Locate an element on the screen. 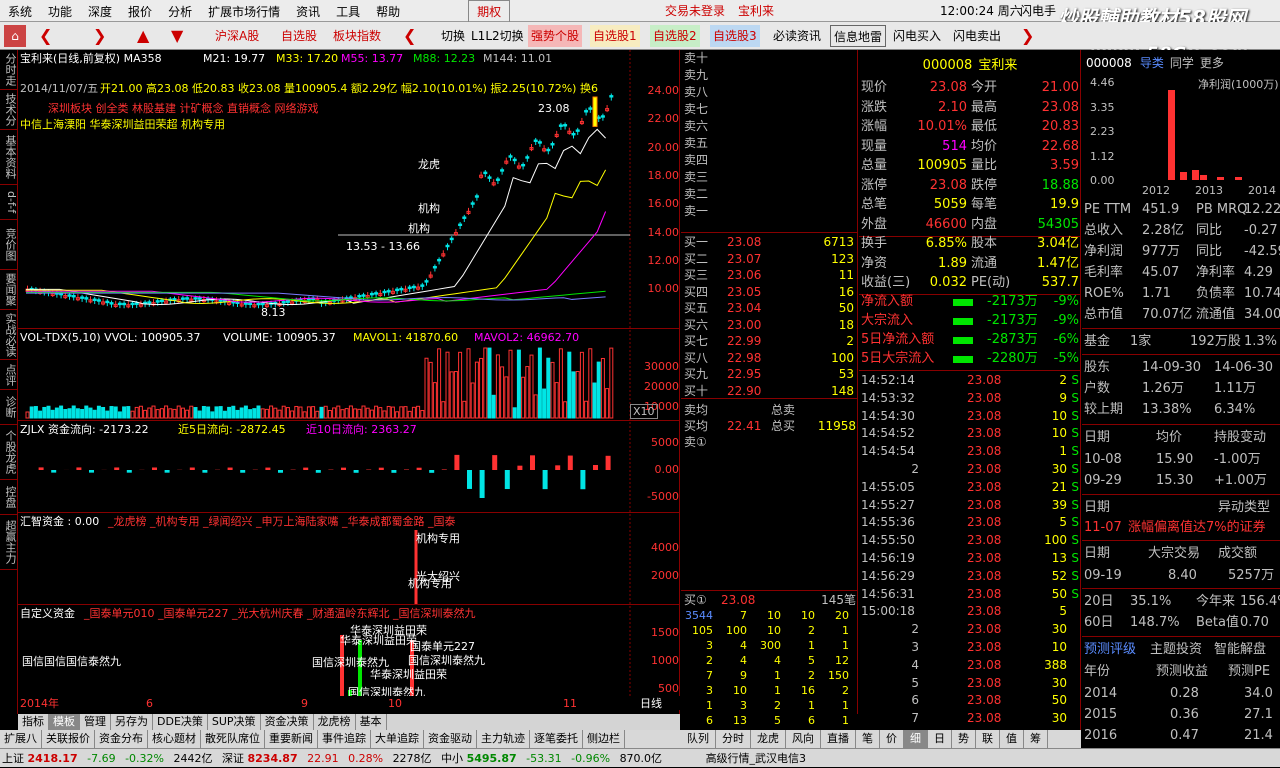 The width and height of the screenshot is (1280, 768). forecast-tab-0: 预测评级 is located at coordinates (1110, 650).